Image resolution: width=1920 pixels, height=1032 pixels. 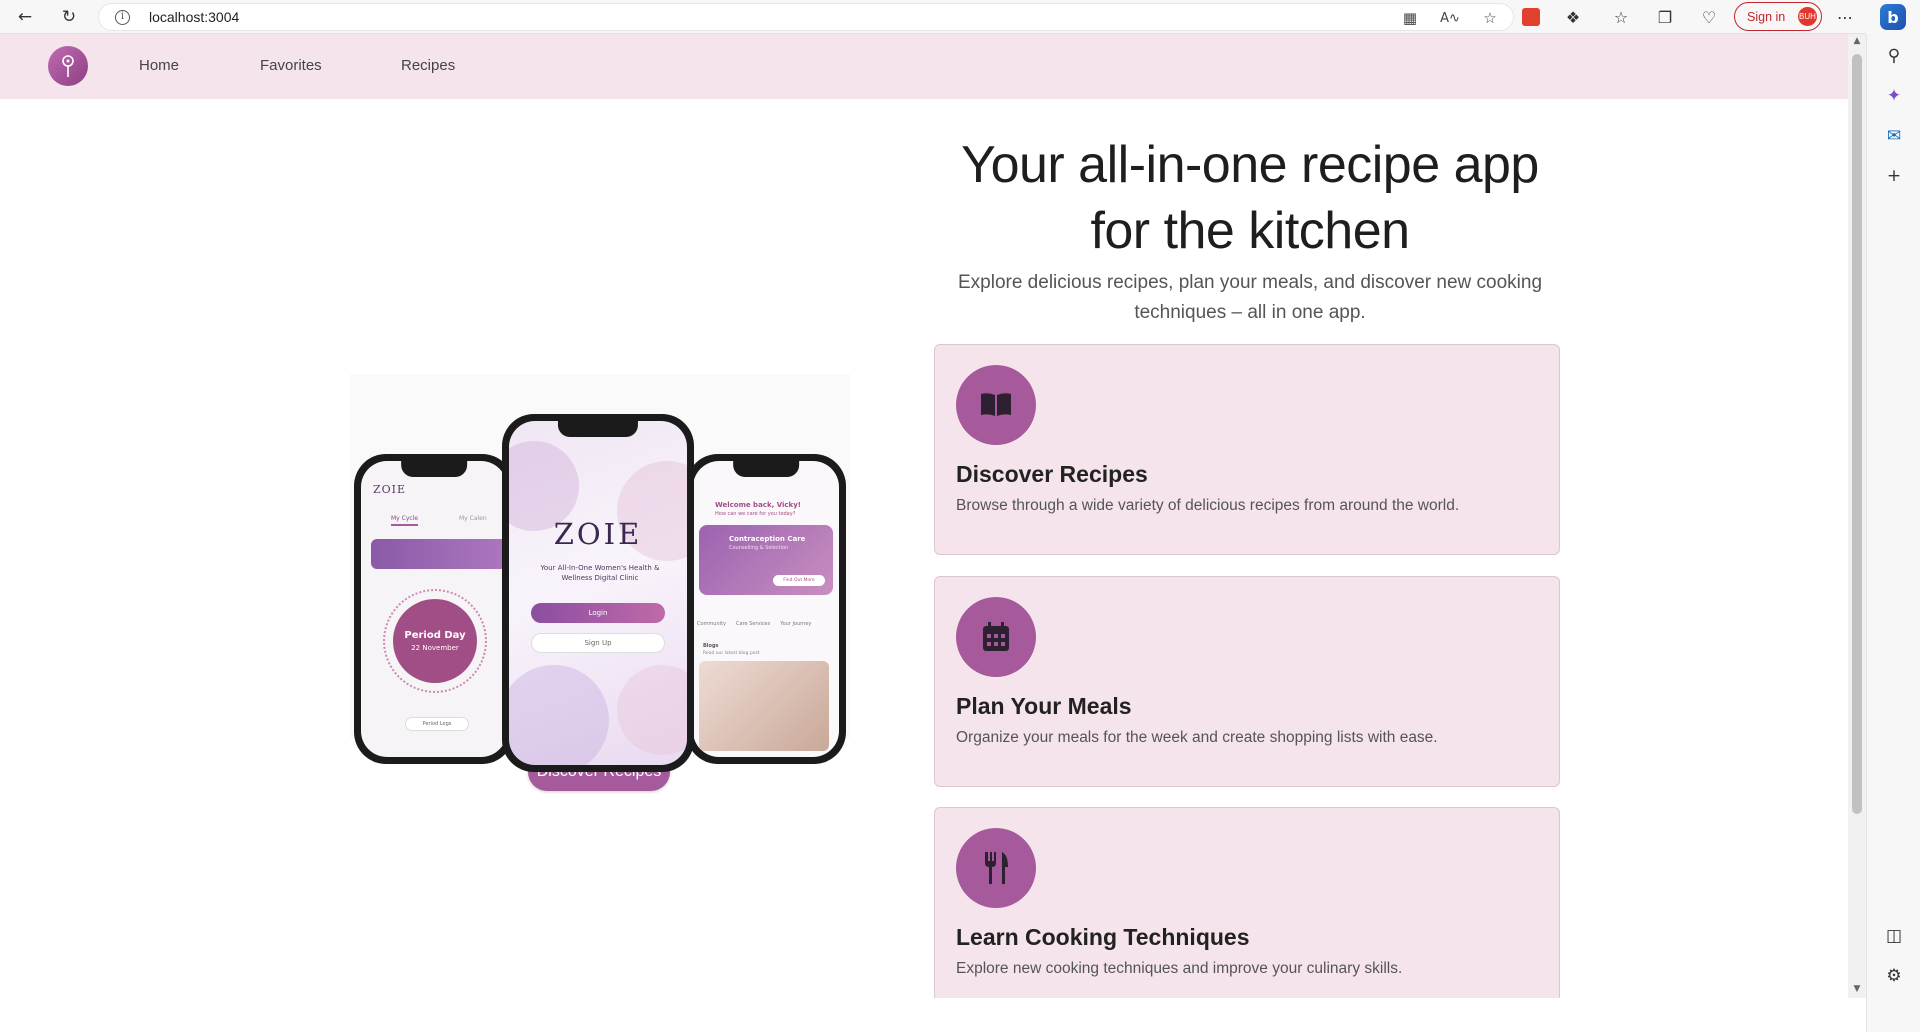 I want to click on journey-tab: Your Journey, so click(x=796, y=624).